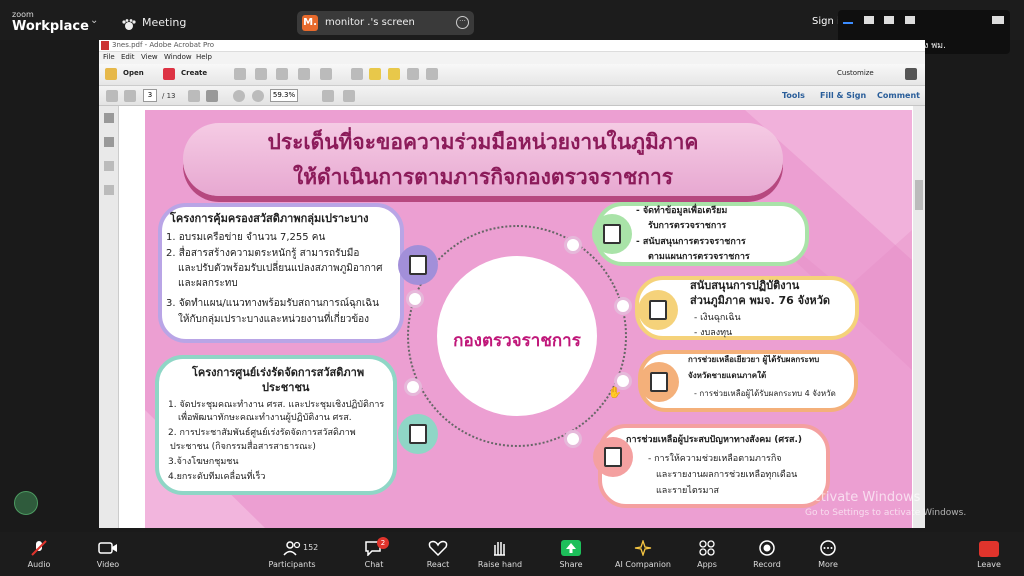  Describe the element at coordinates (910, 20) in the screenshot. I see `multi-grid-view-icon` at that location.